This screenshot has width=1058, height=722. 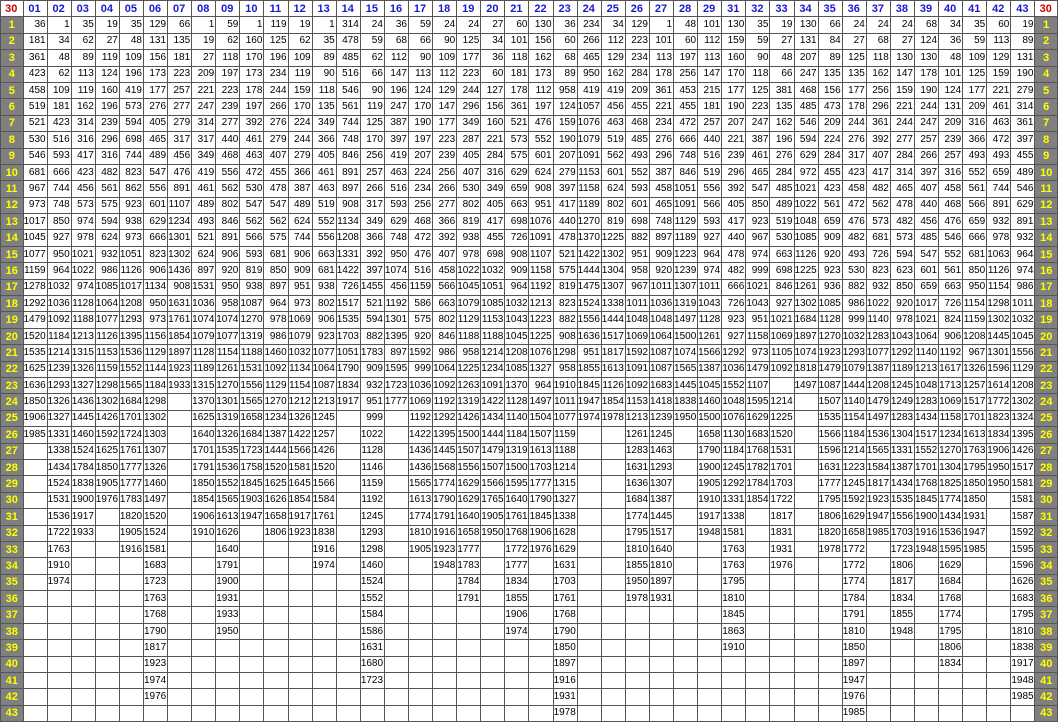 What do you see at coordinates (300, 517) in the screenshot?
I see `grid-cell: 1917` at bounding box center [300, 517].